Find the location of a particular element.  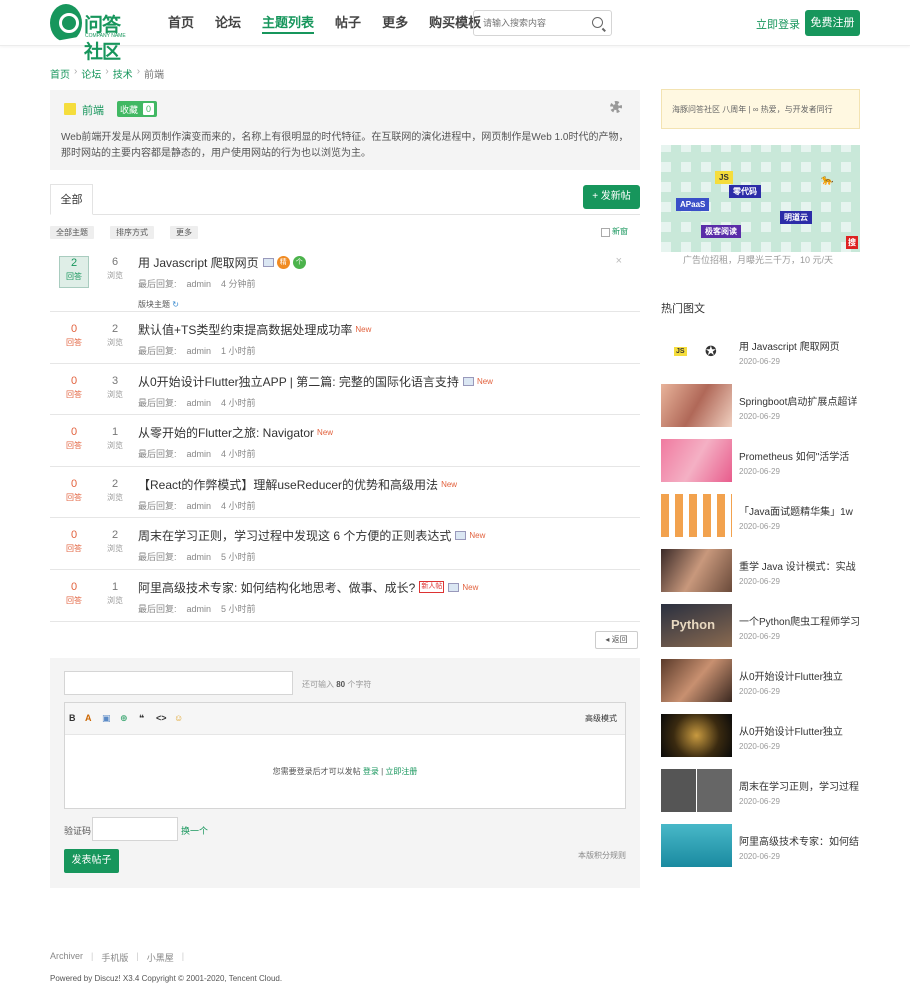

view-count: 1 浏览 is located at coordinates (115, 592).